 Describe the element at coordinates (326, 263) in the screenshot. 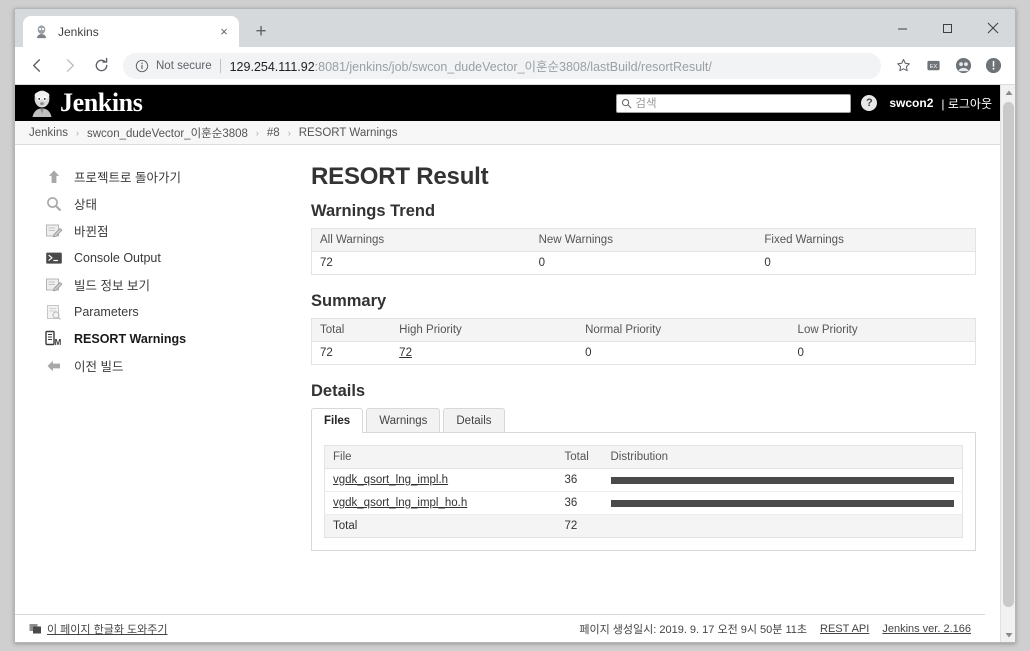

I see `cell-all-warnings: 72` at that location.